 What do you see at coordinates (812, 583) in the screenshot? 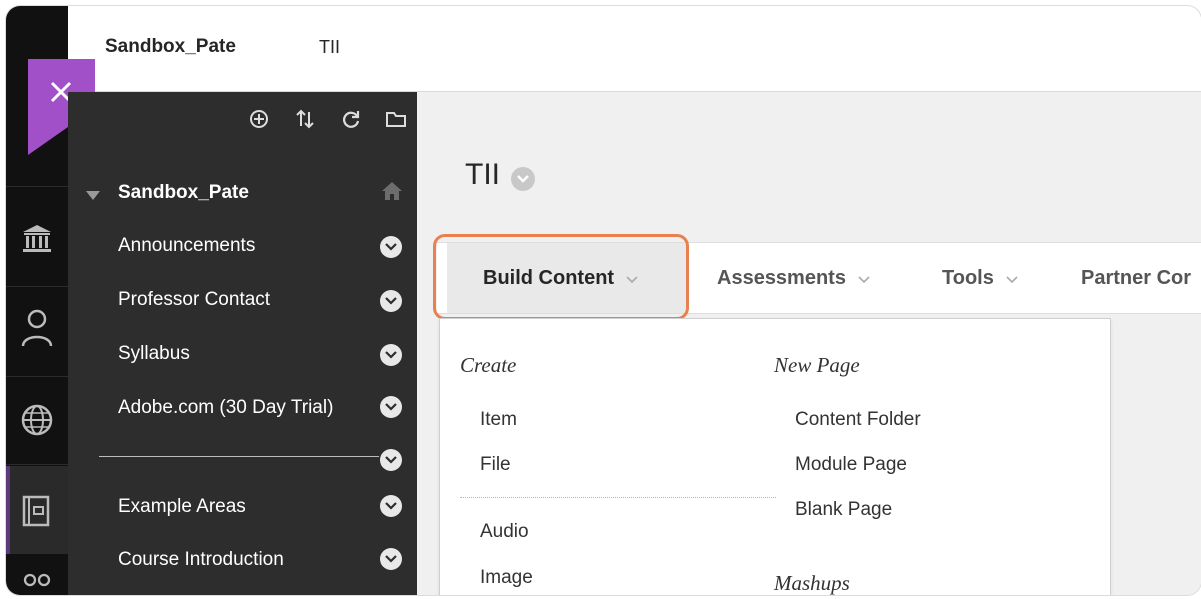
I see `mashups-heading: Mashups` at bounding box center [812, 583].